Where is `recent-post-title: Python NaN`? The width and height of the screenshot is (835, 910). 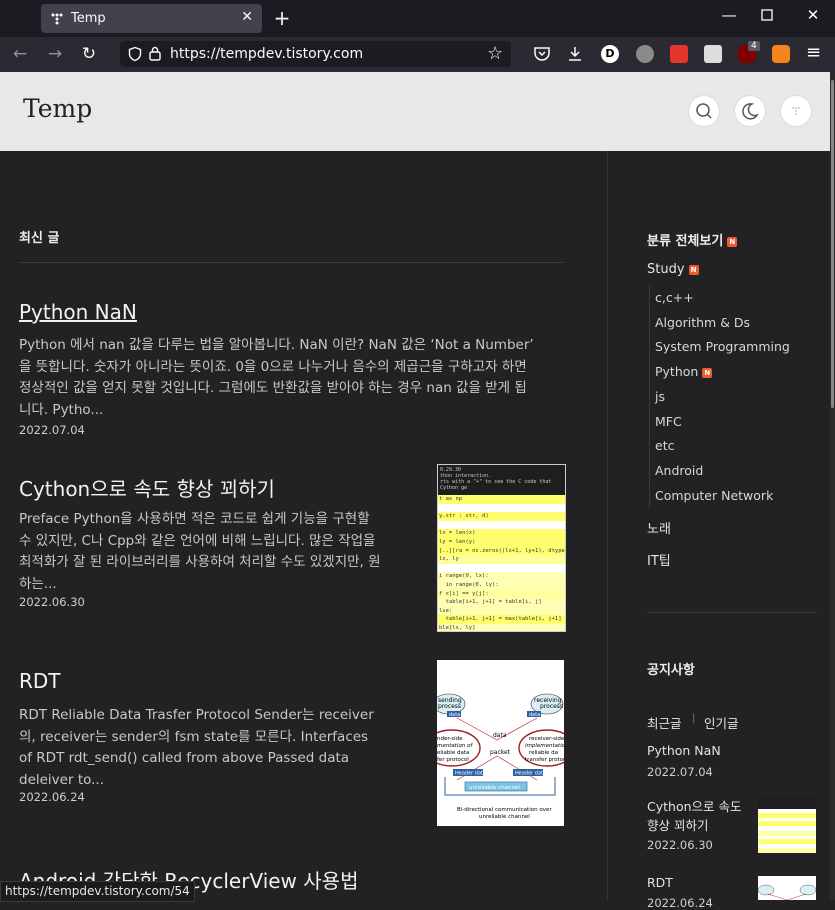
recent-post-title: Python NaN is located at coordinates (684, 750).